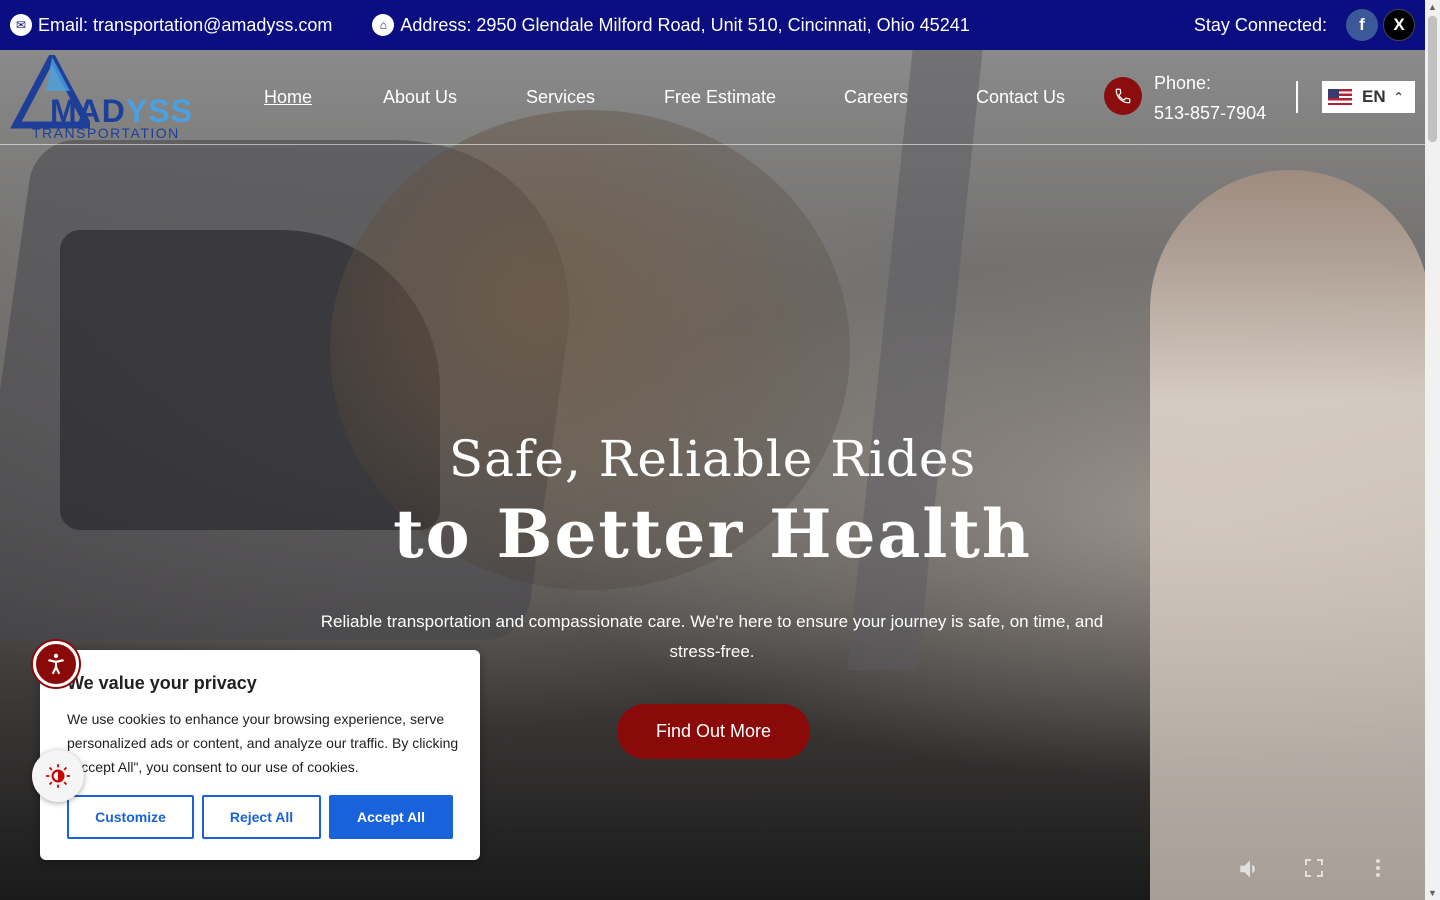 Image resolution: width=1440 pixels, height=900 pixels. Describe the element at coordinates (130, 817) in the screenshot. I see `customize-button: Customize` at that location.